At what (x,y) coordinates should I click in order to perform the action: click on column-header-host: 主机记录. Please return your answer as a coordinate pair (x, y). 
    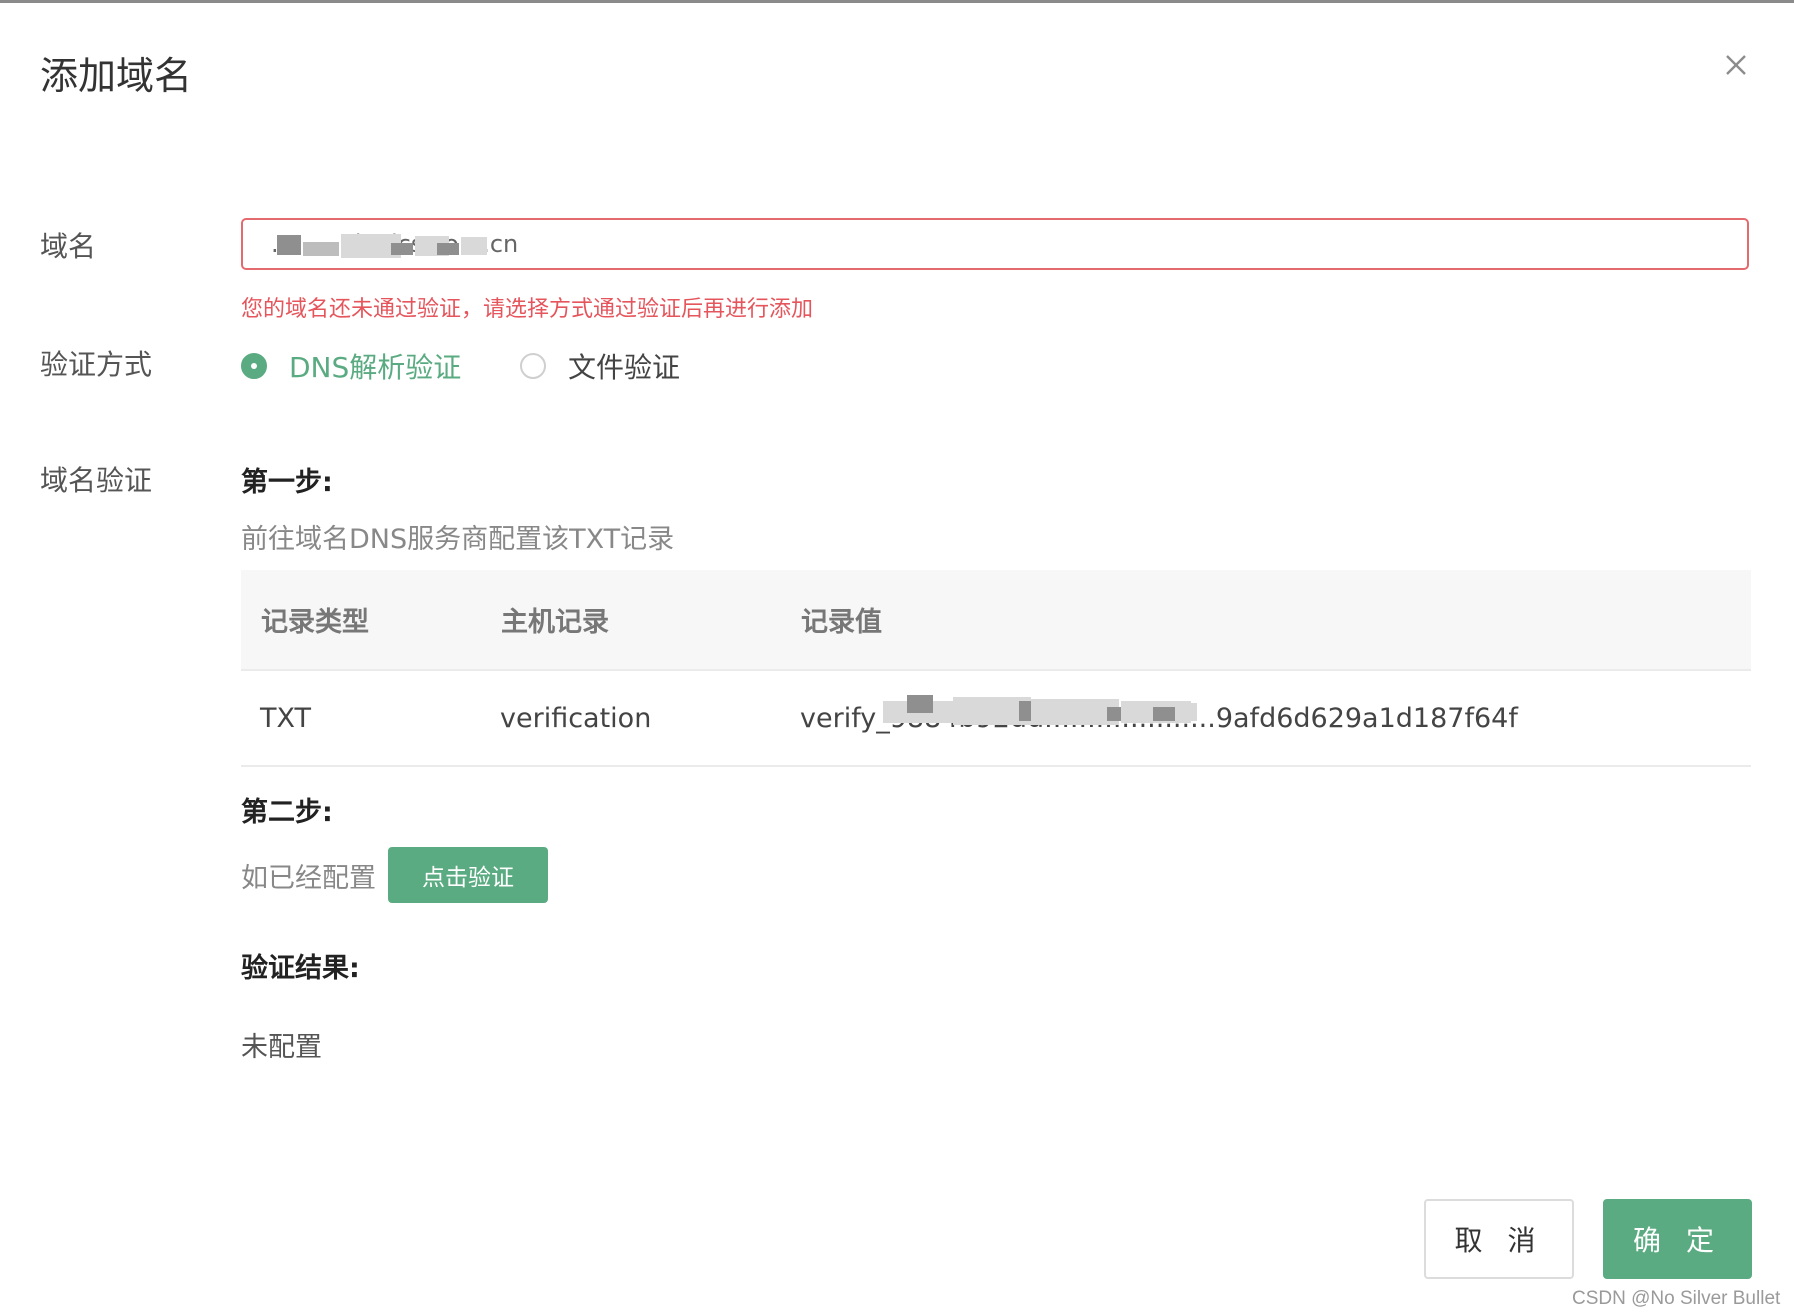
    Looking at the image, I should click on (555, 622).